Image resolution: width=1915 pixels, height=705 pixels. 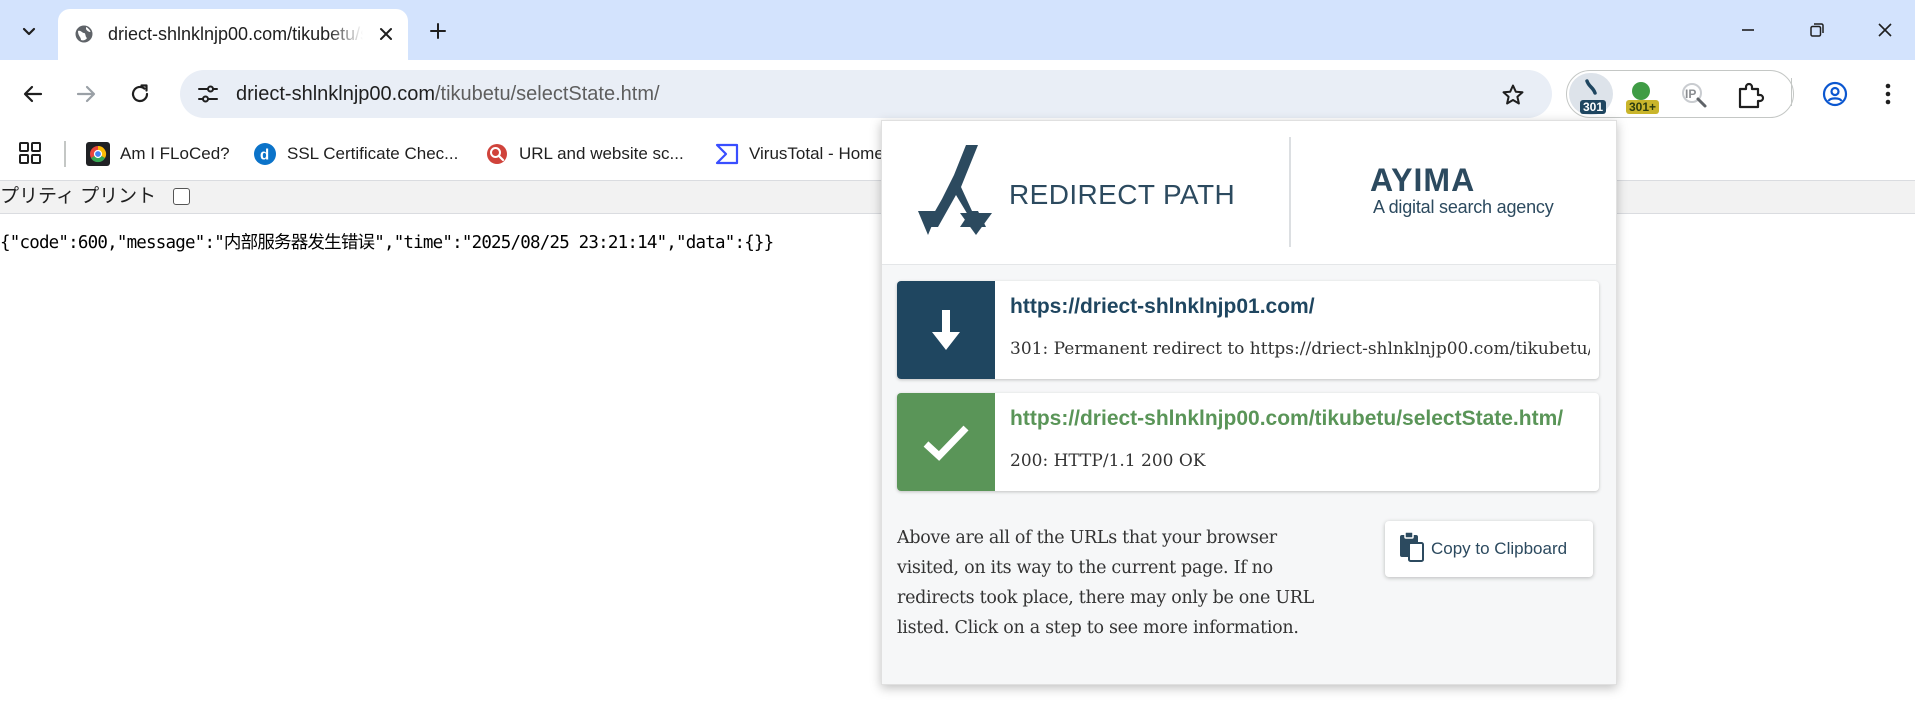 I want to click on floc-icon, so click(x=98, y=154).